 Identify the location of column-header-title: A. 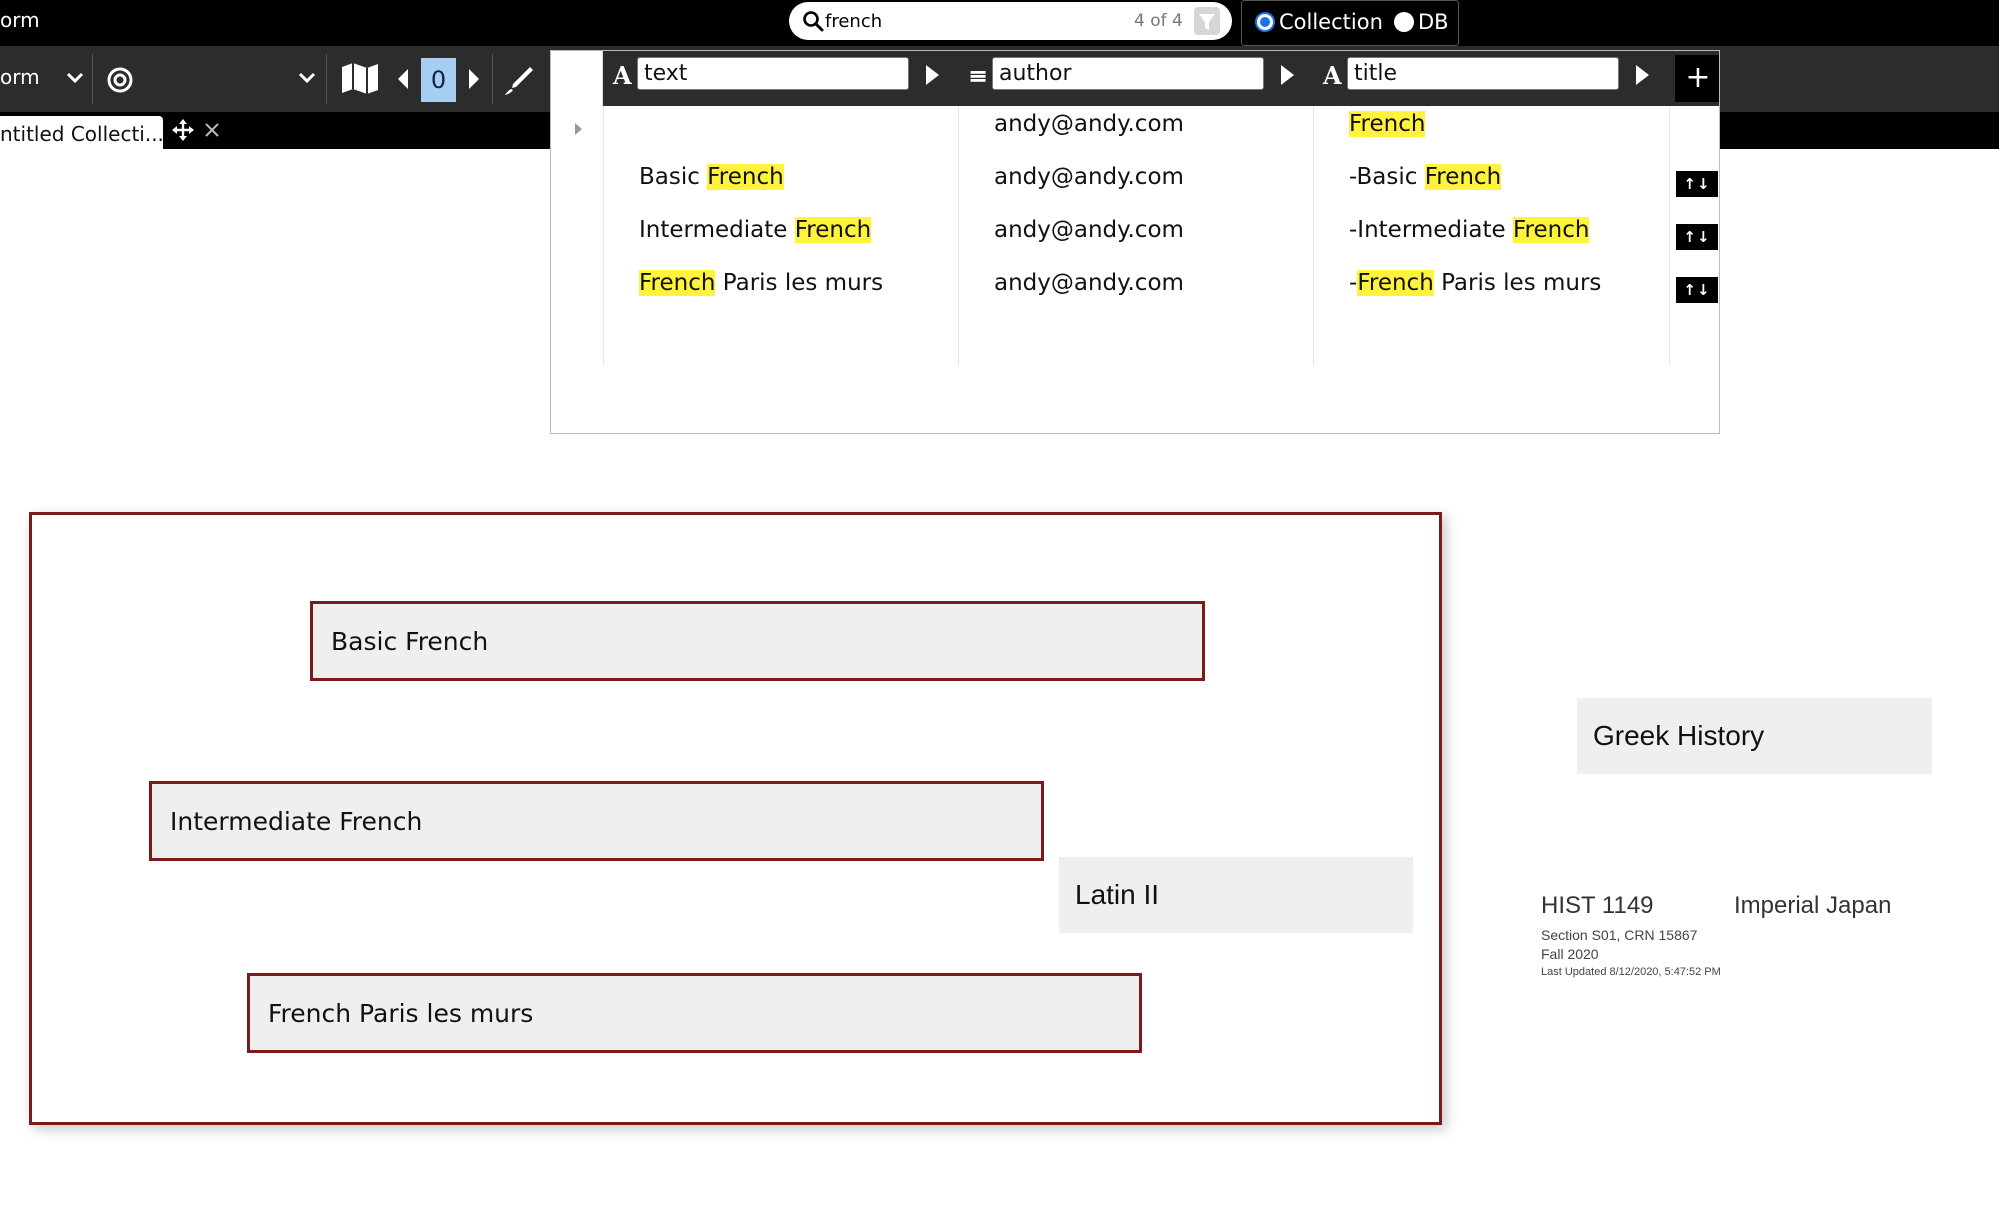
(1490, 78).